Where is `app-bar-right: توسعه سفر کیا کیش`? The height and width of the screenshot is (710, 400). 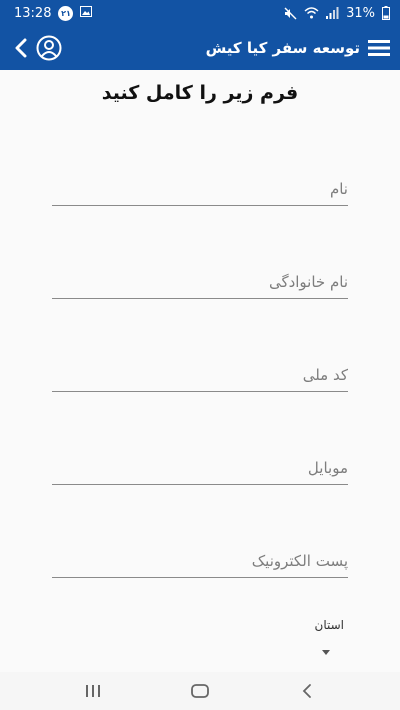 app-bar-right: توسعه سفر کیا کیش is located at coordinates (298, 48).